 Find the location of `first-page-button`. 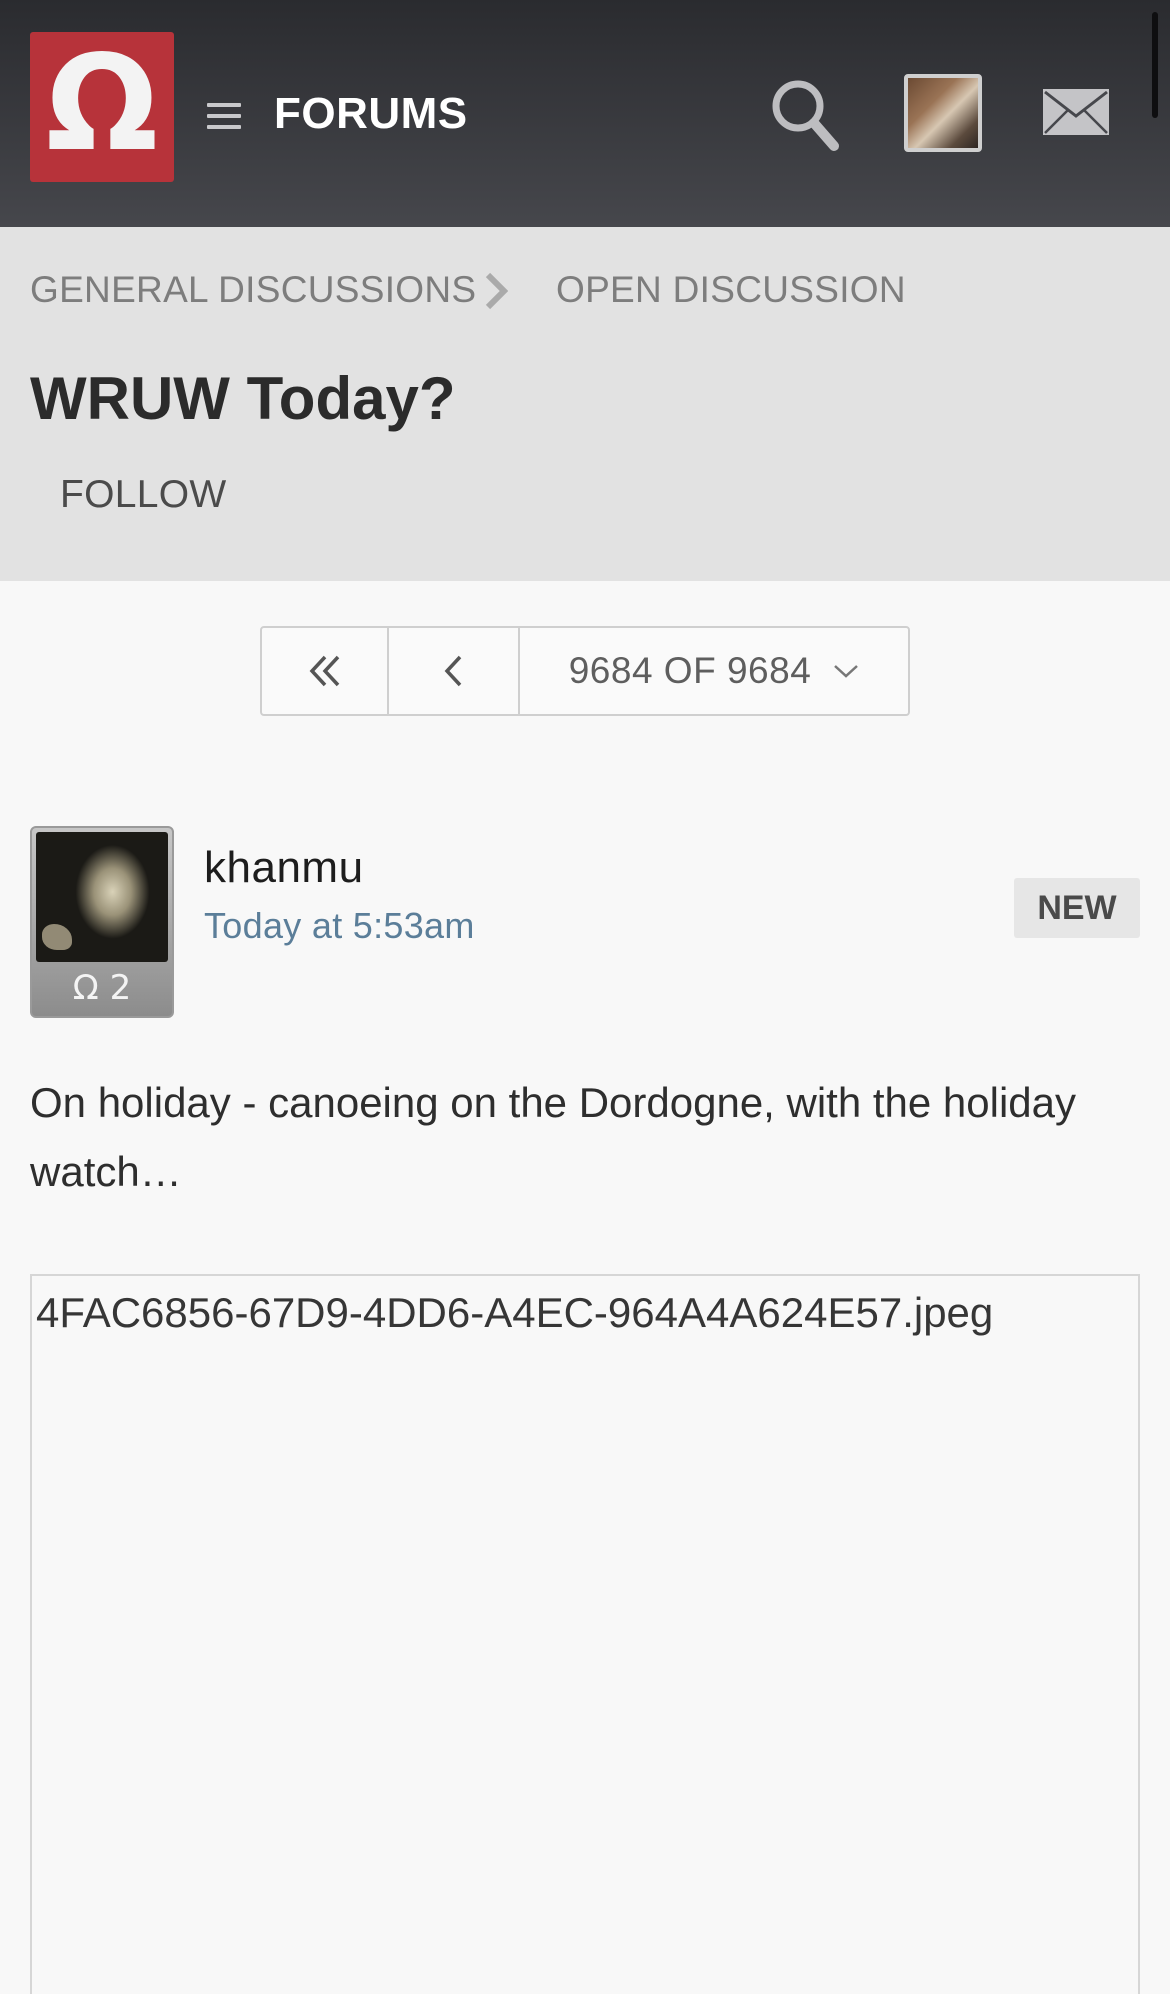

first-page-button is located at coordinates (325, 671).